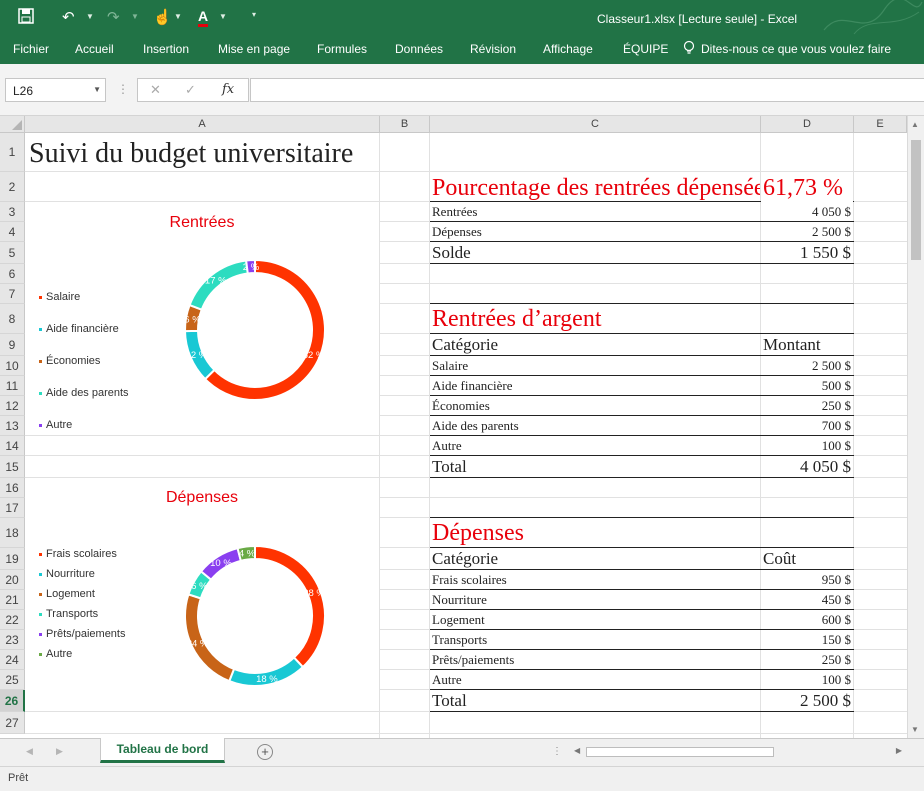  What do you see at coordinates (12, 640) in the screenshot?
I see `row-header: 23` at bounding box center [12, 640].